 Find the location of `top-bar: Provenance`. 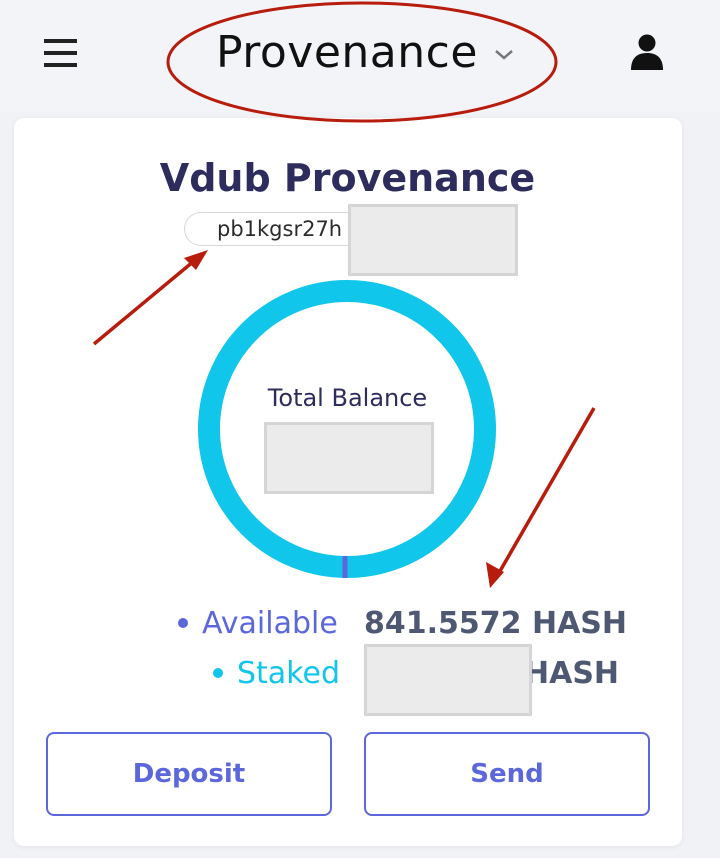

top-bar: Provenance is located at coordinates (360, 56).